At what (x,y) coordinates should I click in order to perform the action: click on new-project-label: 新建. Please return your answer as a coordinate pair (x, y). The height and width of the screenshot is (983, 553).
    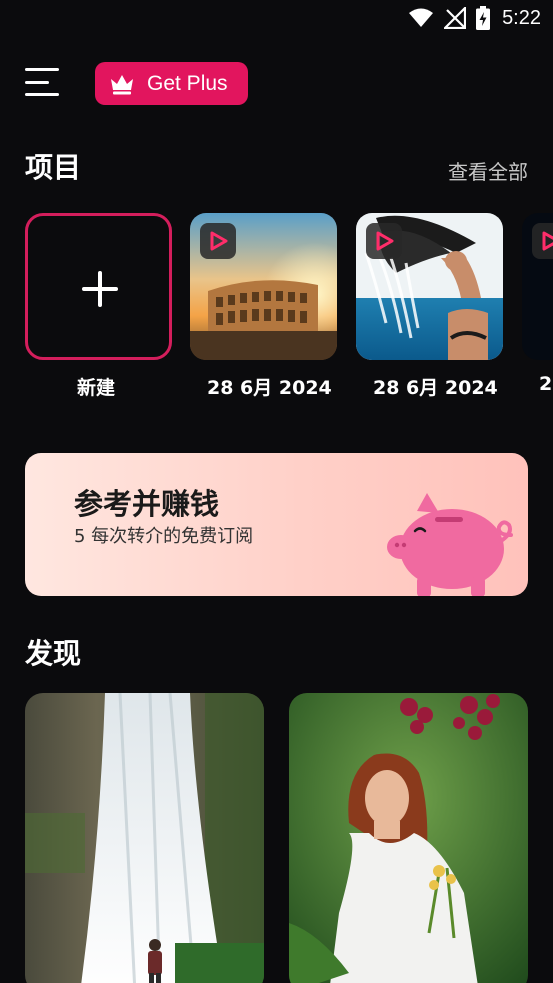
    Looking at the image, I should click on (96, 388).